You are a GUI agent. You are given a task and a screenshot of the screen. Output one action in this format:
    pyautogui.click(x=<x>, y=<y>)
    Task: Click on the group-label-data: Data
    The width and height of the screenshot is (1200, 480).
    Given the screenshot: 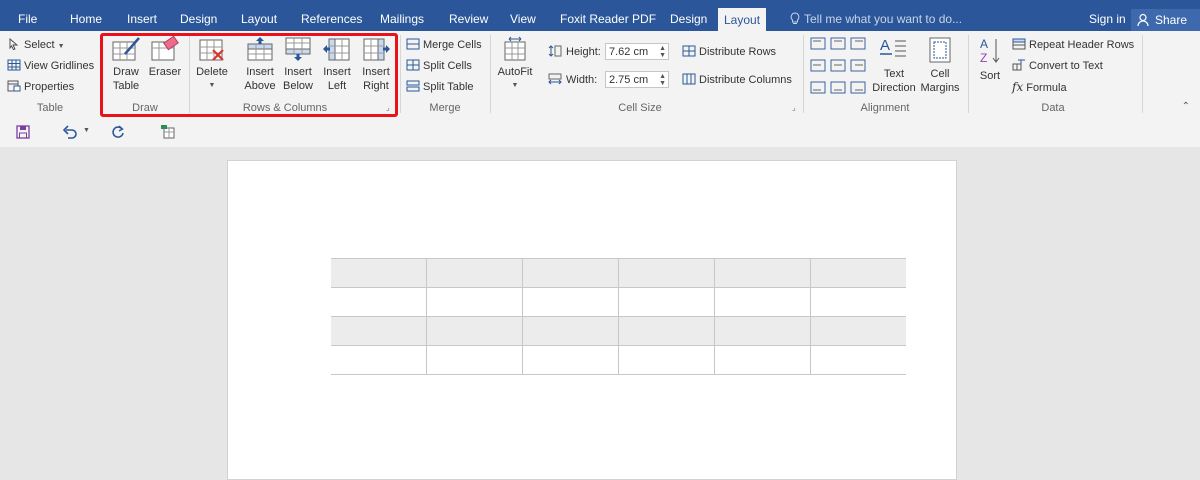 What is the action you would take?
    pyautogui.click(x=1053, y=108)
    